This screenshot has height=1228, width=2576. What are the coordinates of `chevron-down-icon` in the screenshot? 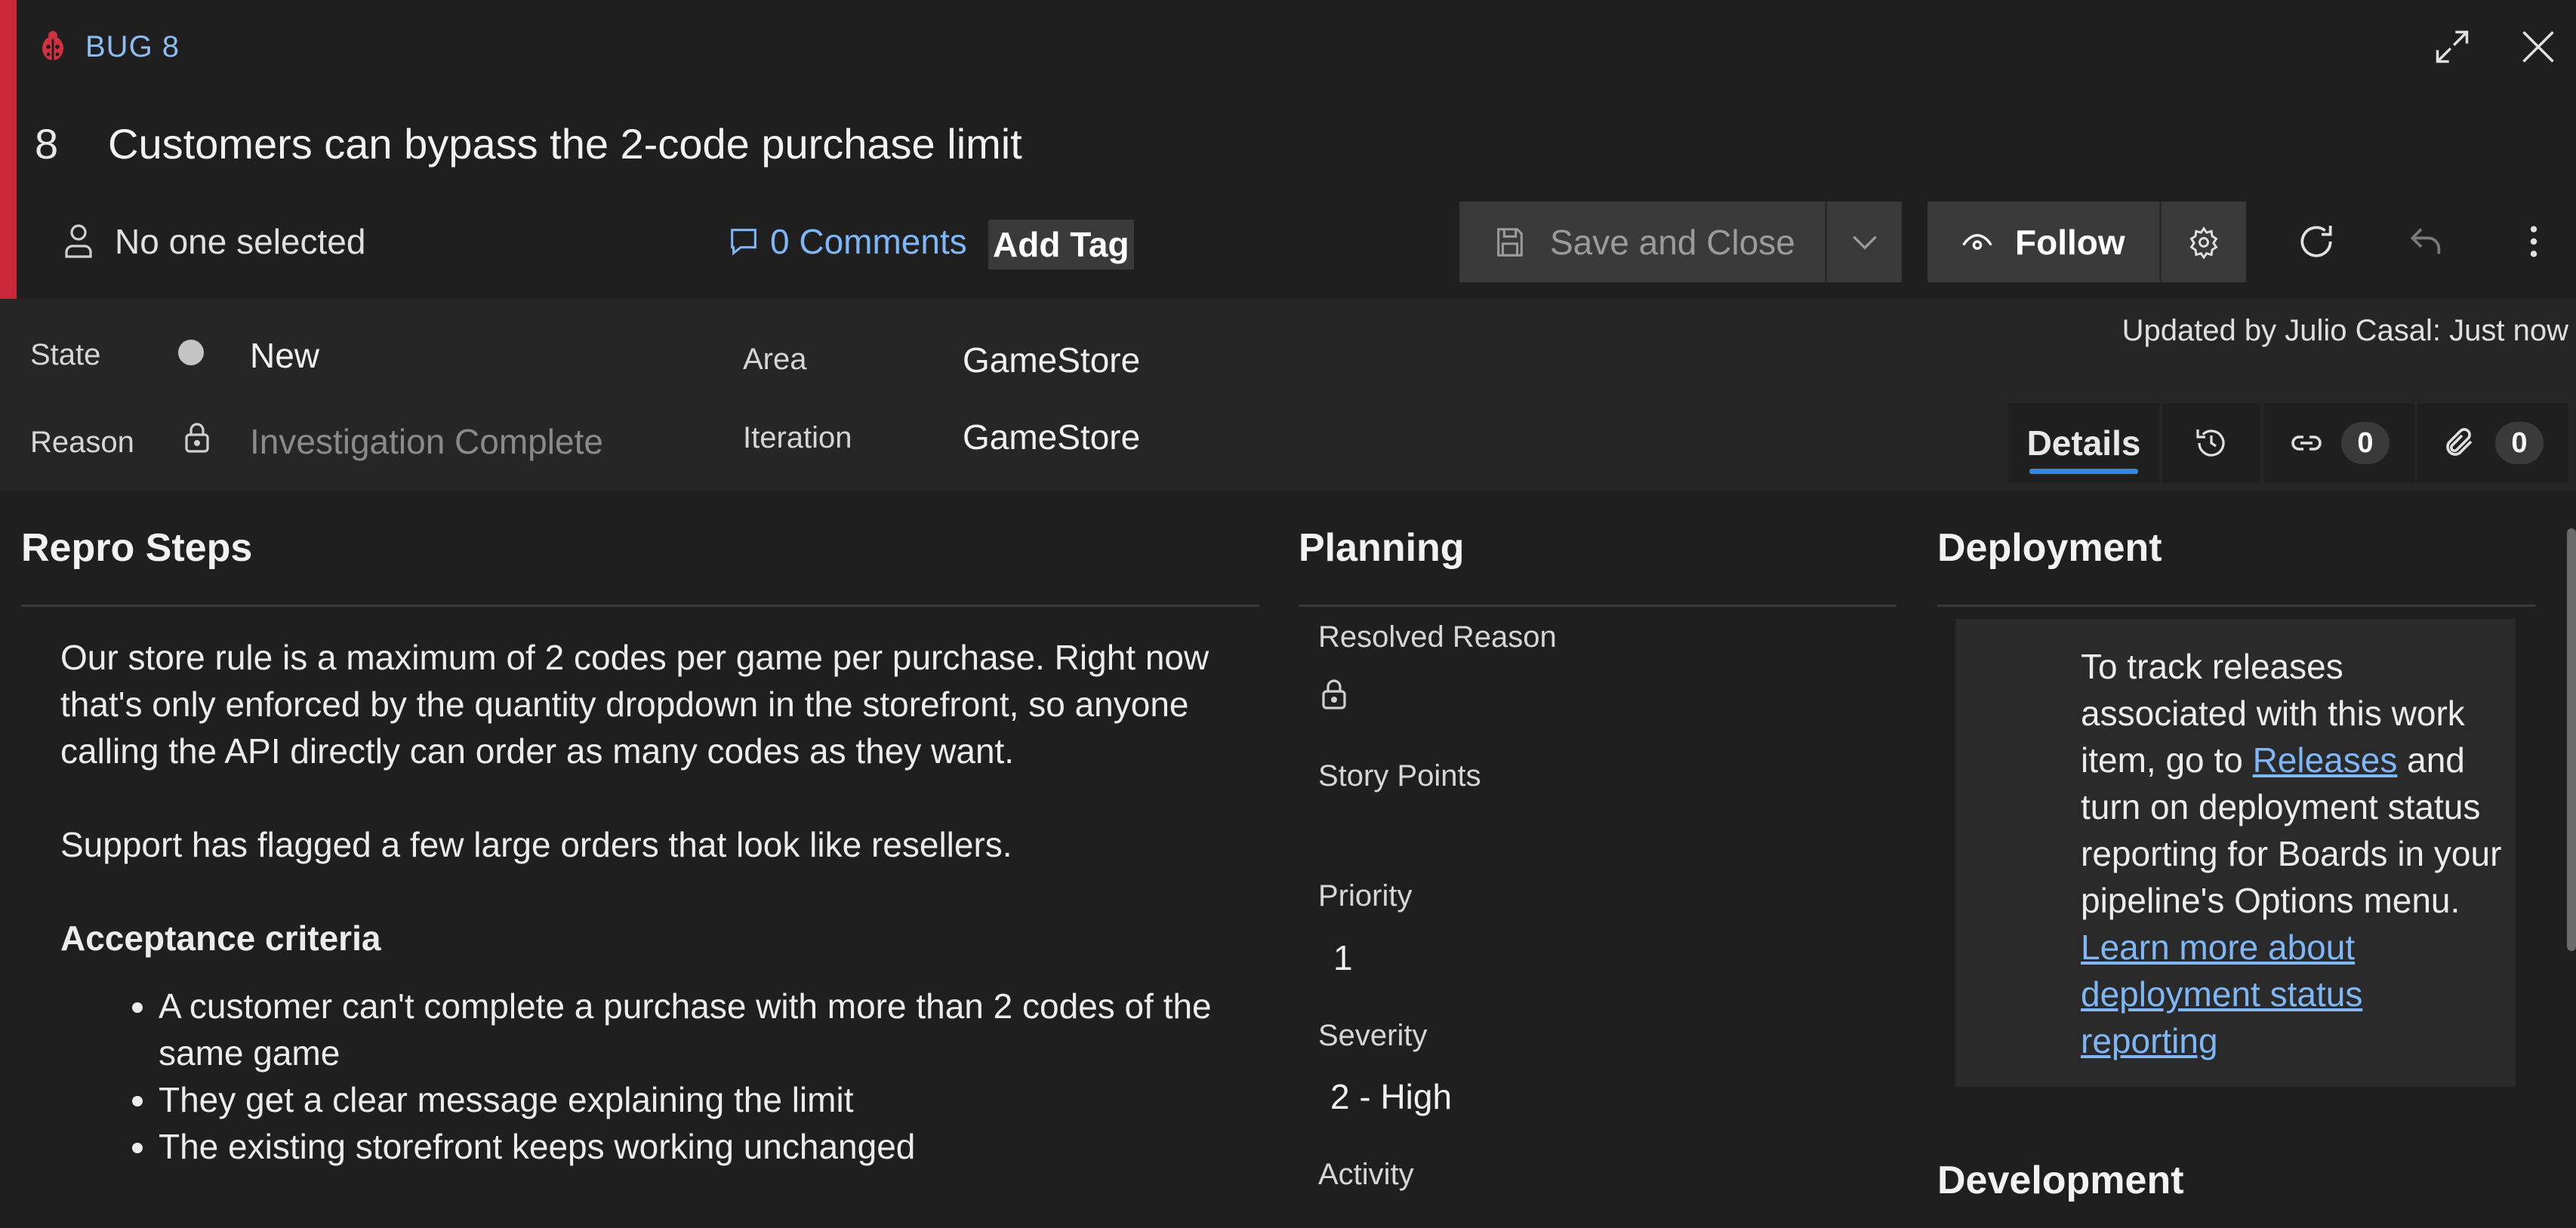 It's located at (1865, 242).